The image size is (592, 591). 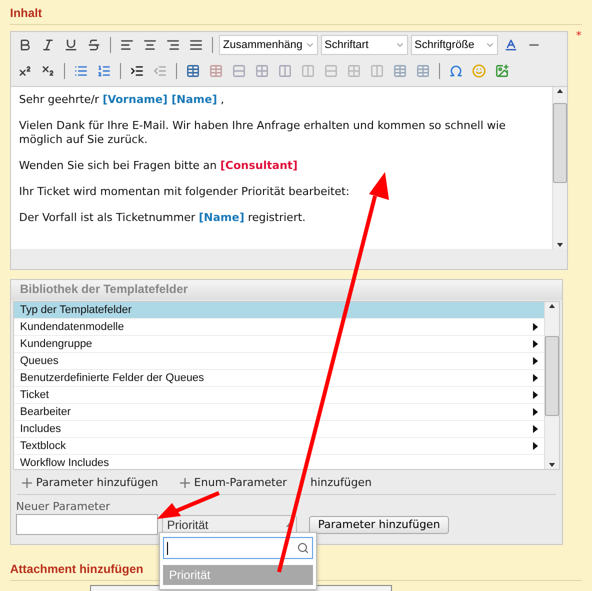 What do you see at coordinates (263, 133) in the screenshot?
I see `paragraph: Vielen Dank für Ihre E-Mail. Wir haben Ihre Anfrage erhalten und kommen so schnell wie möglich auf Sie zurück.` at bounding box center [263, 133].